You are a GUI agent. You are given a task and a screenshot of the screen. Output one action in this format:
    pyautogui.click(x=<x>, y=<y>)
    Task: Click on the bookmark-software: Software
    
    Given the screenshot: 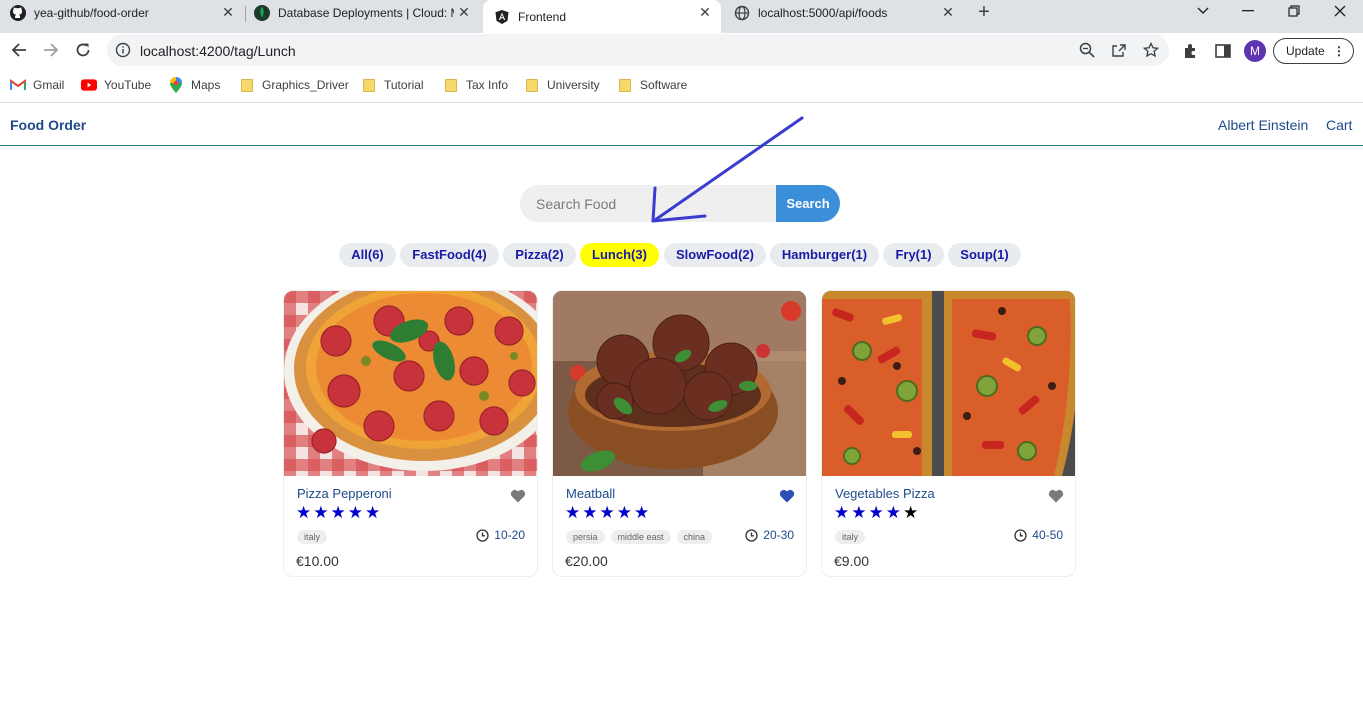 What is the action you would take?
    pyautogui.click(x=652, y=85)
    